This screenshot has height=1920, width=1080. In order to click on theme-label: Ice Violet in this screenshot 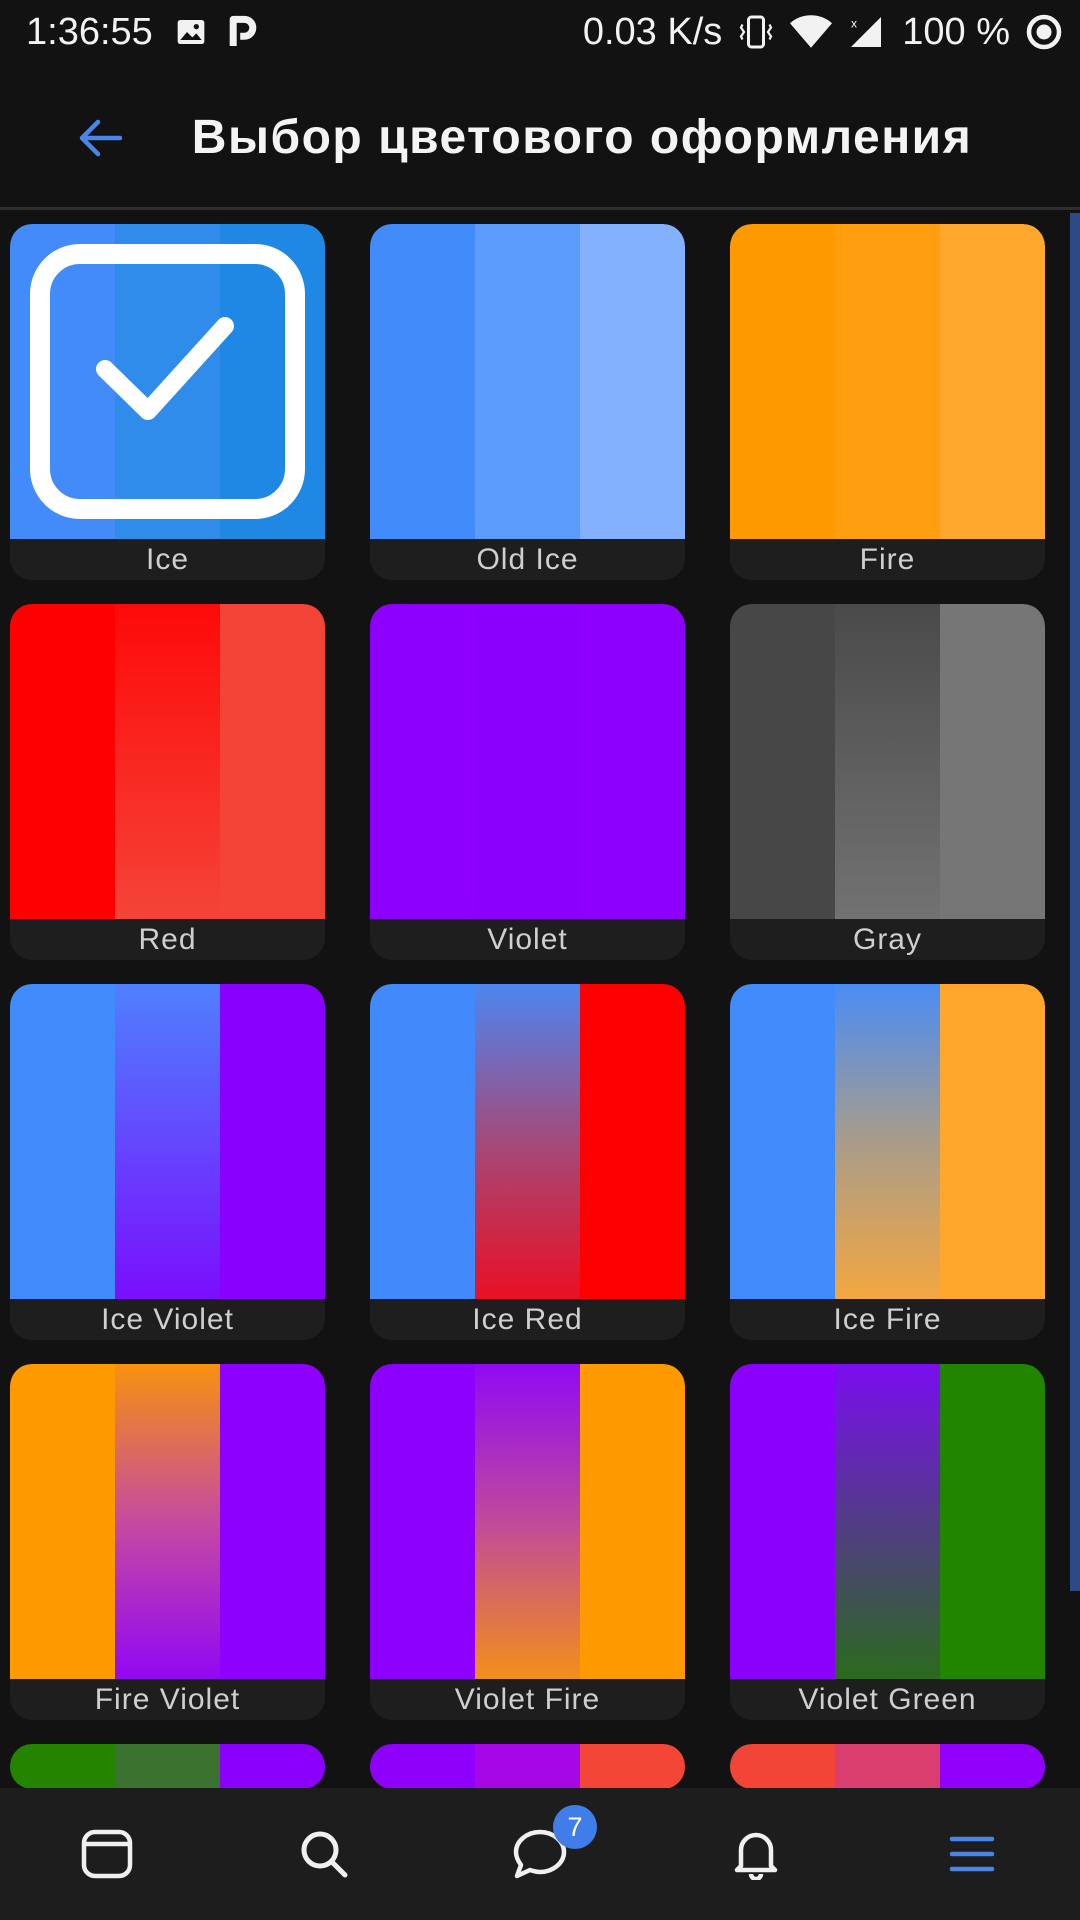, I will do `click(167, 1319)`.